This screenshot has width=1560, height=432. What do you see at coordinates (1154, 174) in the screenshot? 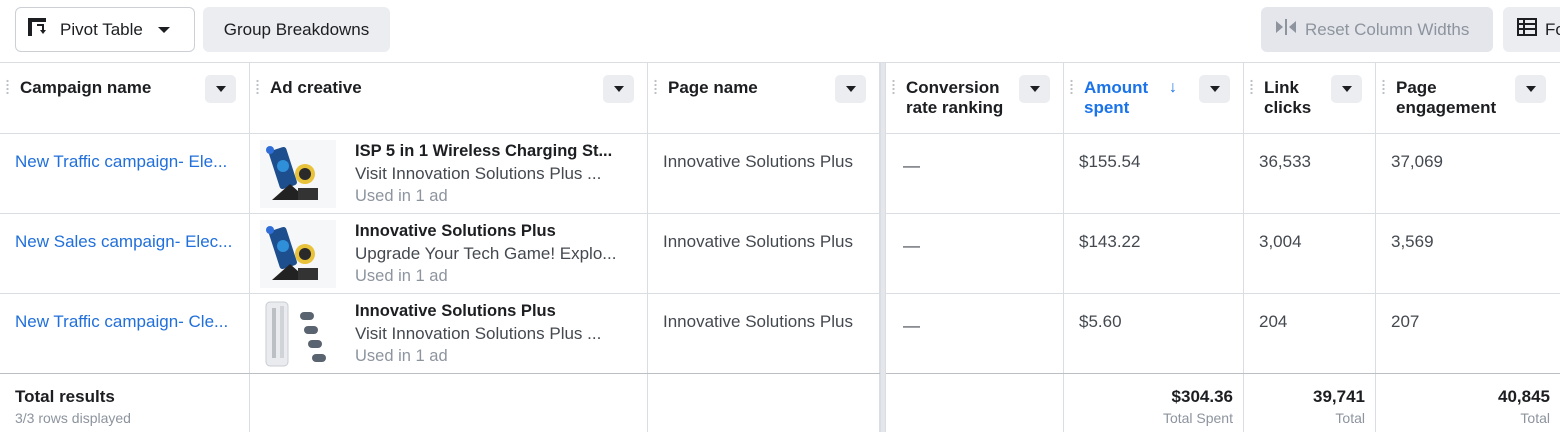
I see `amount-cell: $155.54` at bounding box center [1154, 174].